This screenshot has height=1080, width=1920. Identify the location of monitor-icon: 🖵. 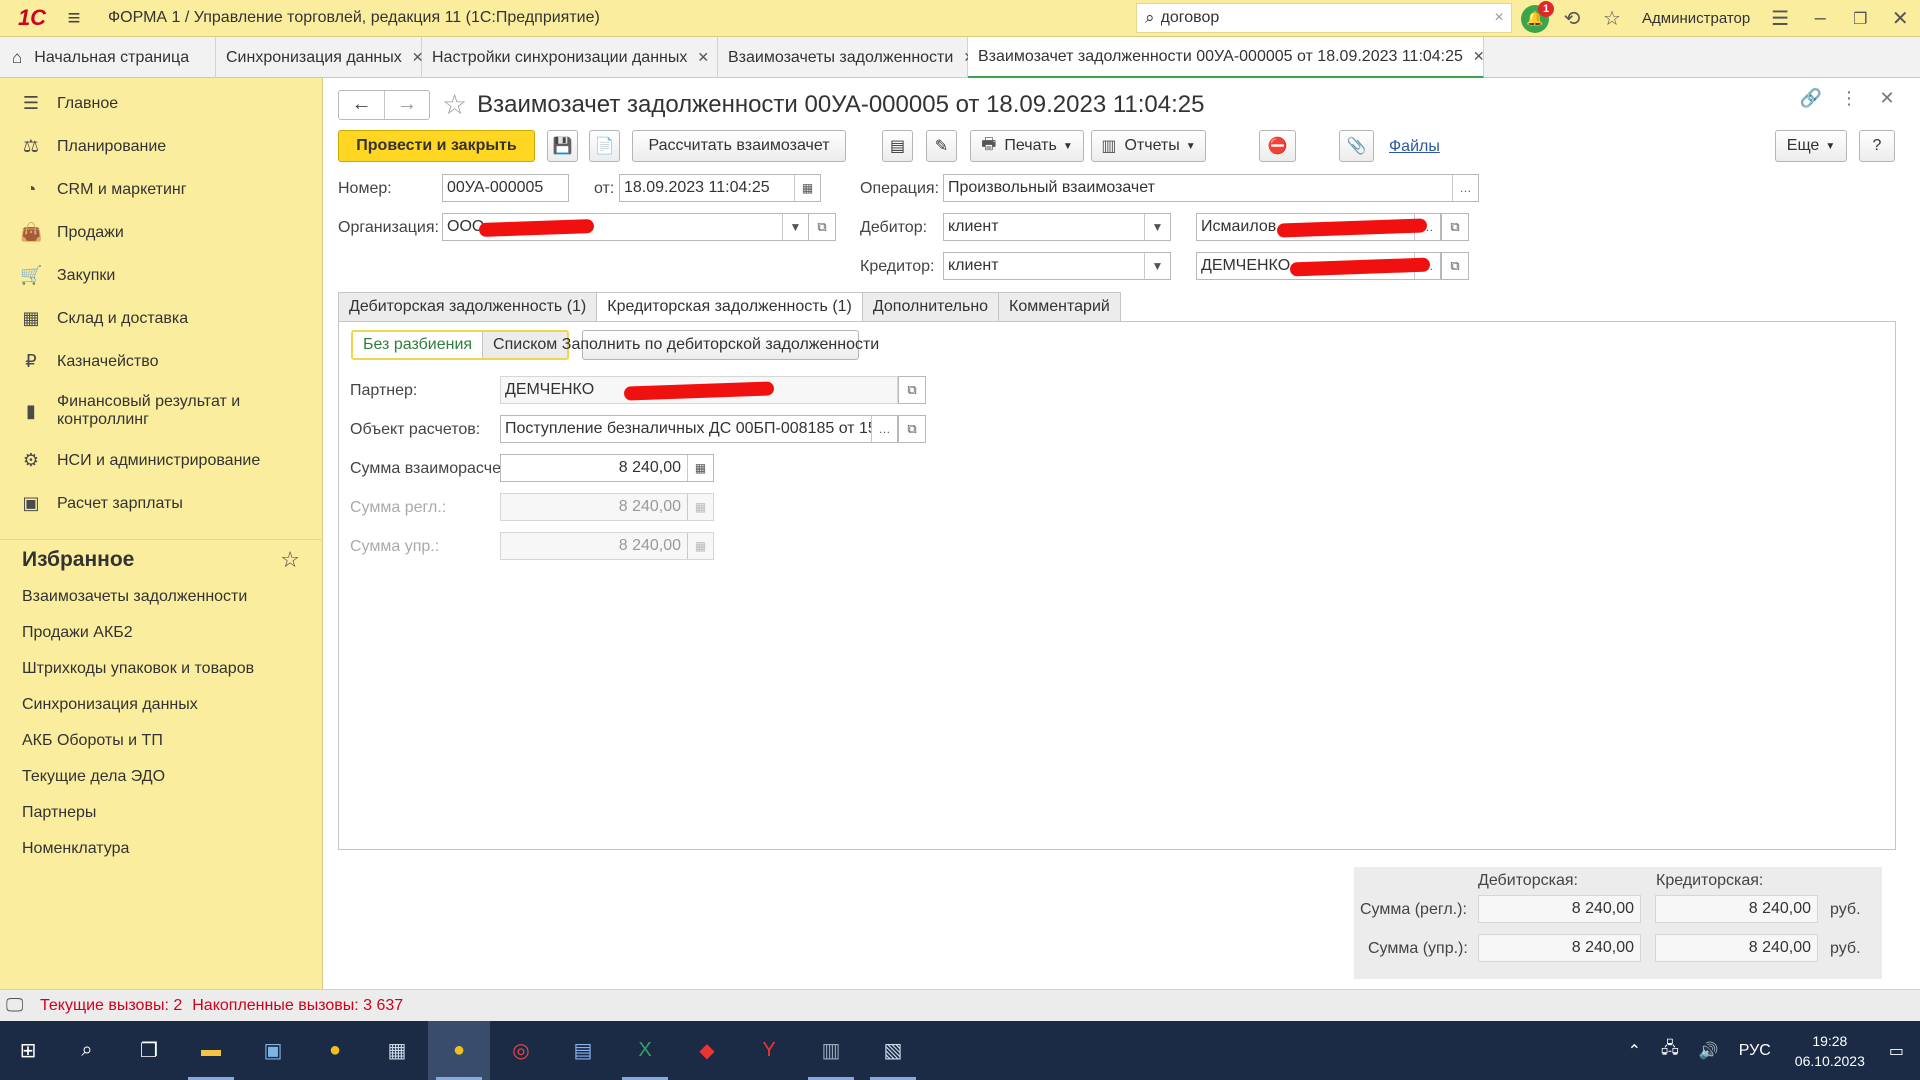
(21, 1005).